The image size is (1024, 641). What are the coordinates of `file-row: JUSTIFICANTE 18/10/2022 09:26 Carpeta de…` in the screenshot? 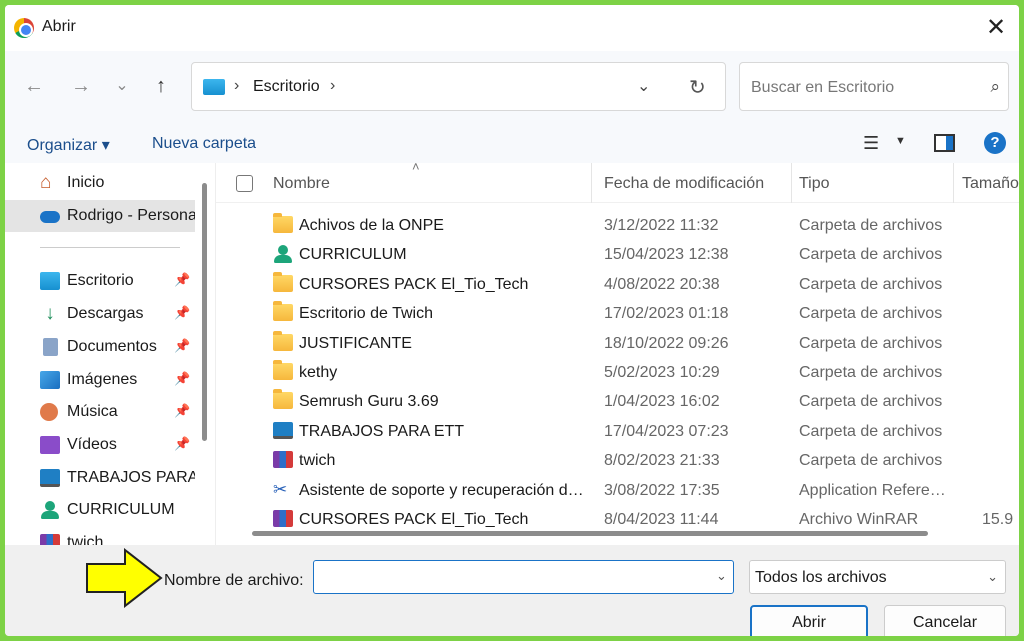 It's located at (617, 343).